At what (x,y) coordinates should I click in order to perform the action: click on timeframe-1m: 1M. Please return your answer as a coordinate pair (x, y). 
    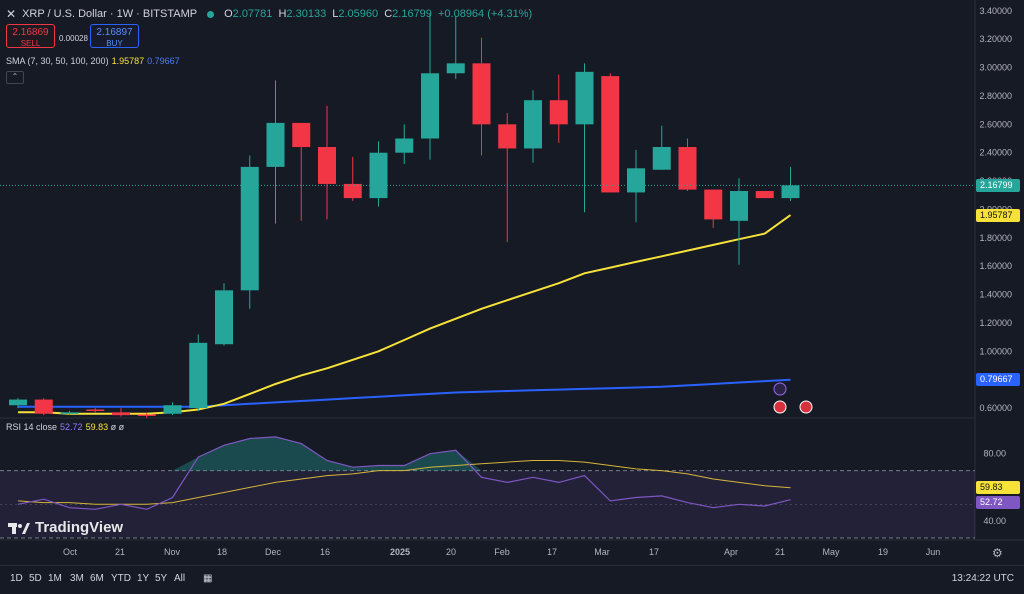
    Looking at the image, I should click on (55, 578).